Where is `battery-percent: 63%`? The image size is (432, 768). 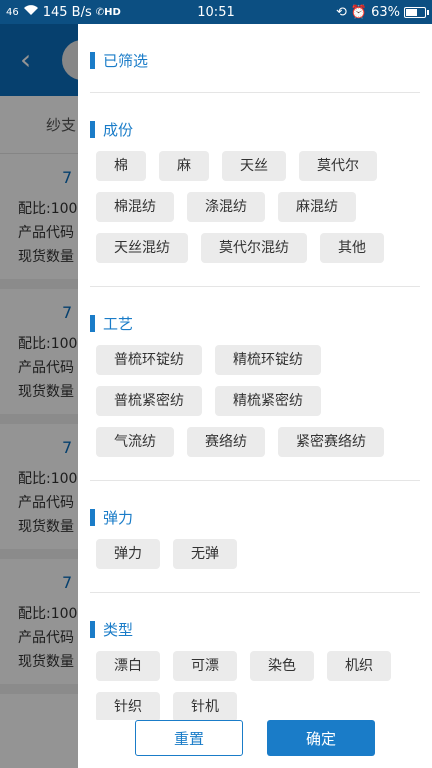
battery-percent: 63% is located at coordinates (385, 12).